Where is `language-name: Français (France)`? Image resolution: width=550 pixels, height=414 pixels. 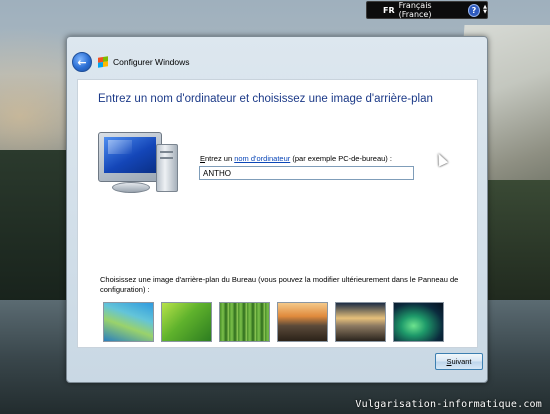
language-name: Français (France) is located at coordinates (415, 10).